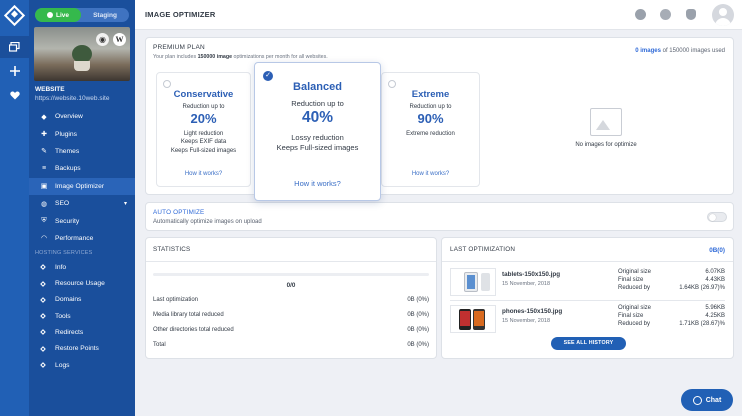 The image size is (742, 416). What do you see at coordinates (180, 14) in the screenshot?
I see `page-title: IMAGE OPTIMIZER` at bounding box center [180, 14].